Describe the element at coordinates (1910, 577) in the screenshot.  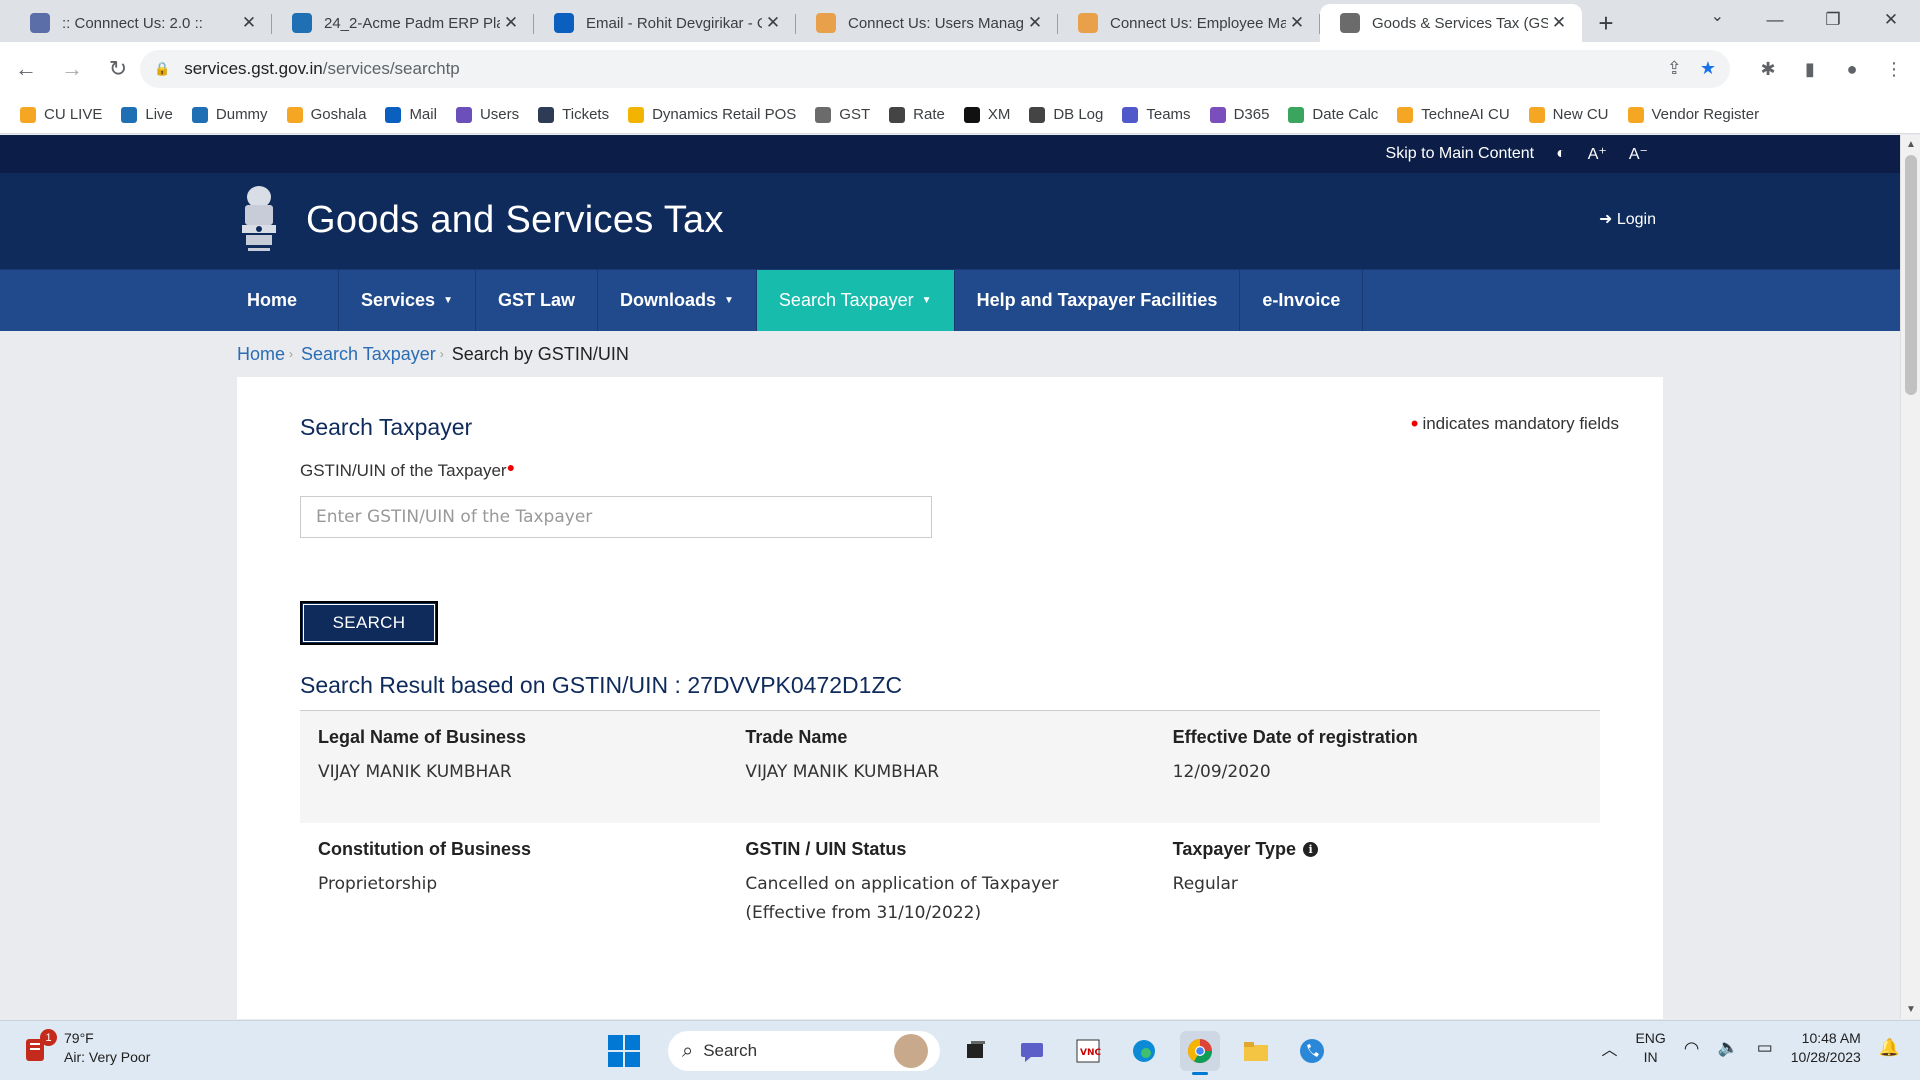
I see `page-scrollbar: ▲ ▼` at that location.